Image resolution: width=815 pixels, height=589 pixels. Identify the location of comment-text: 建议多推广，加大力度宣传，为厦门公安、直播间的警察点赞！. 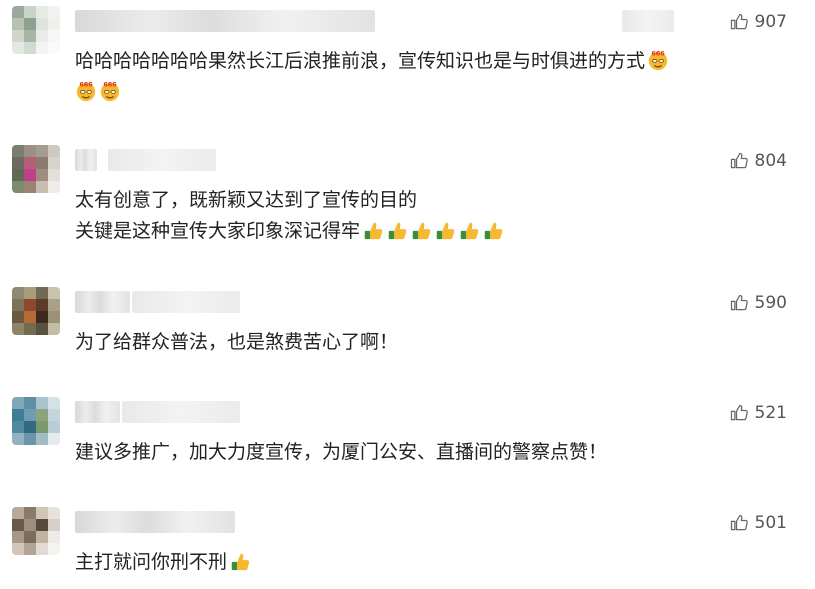
(341, 452).